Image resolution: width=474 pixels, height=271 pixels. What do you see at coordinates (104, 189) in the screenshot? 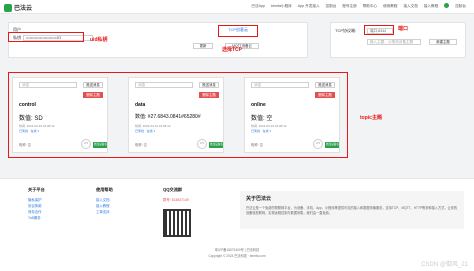
I see `footer-col-title: 使用帮助` at bounding box center [104, 189].